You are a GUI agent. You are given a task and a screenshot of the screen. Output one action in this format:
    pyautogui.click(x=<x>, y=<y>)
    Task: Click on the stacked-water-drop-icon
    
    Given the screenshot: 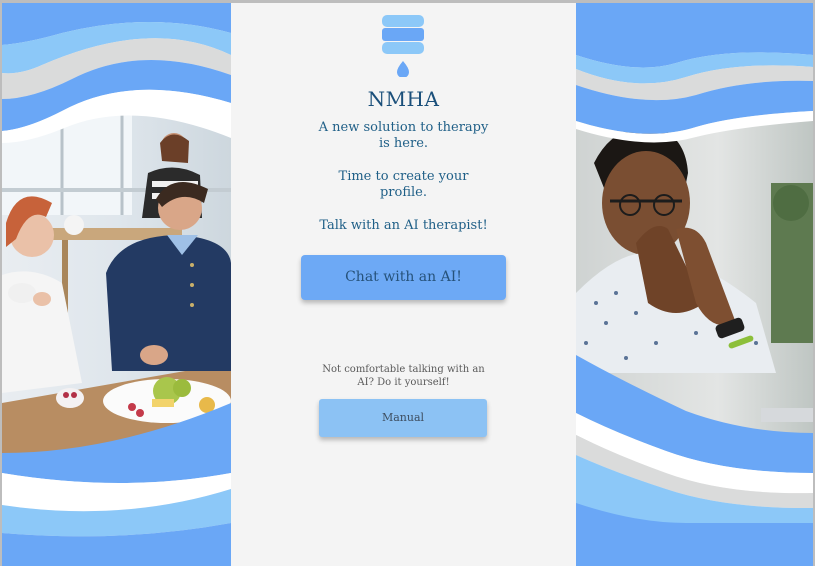 What is the action you would take?
    pyautogui.click(x=403, y=46)
    